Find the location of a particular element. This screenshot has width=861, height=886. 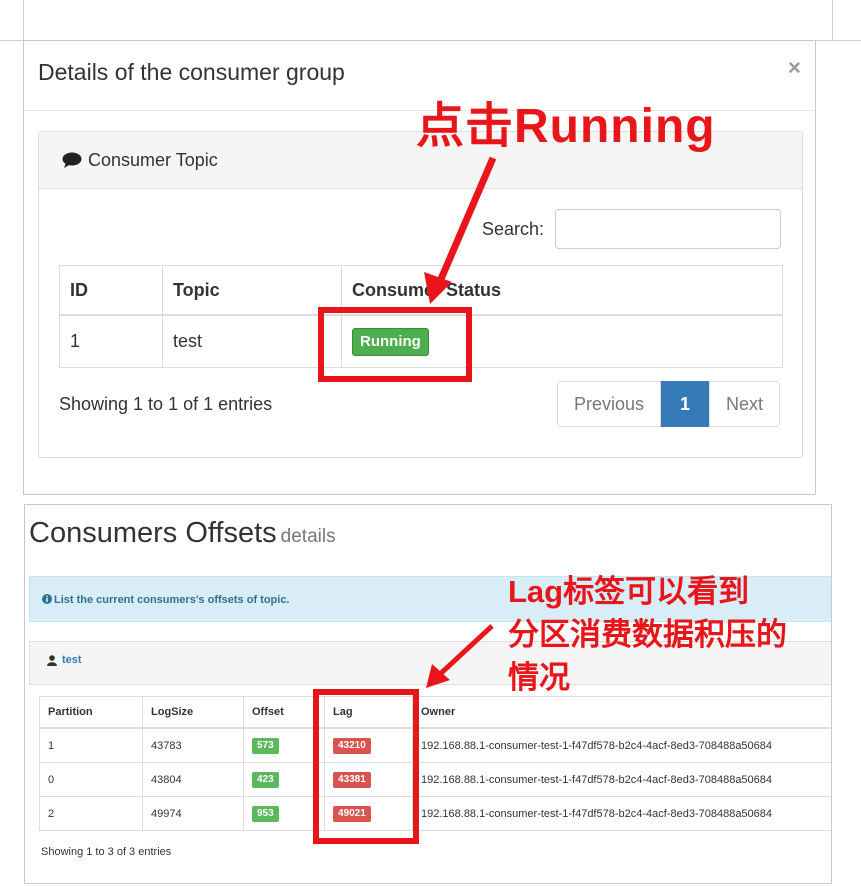

highlight-box-lag is located at coordinates (366, 766).